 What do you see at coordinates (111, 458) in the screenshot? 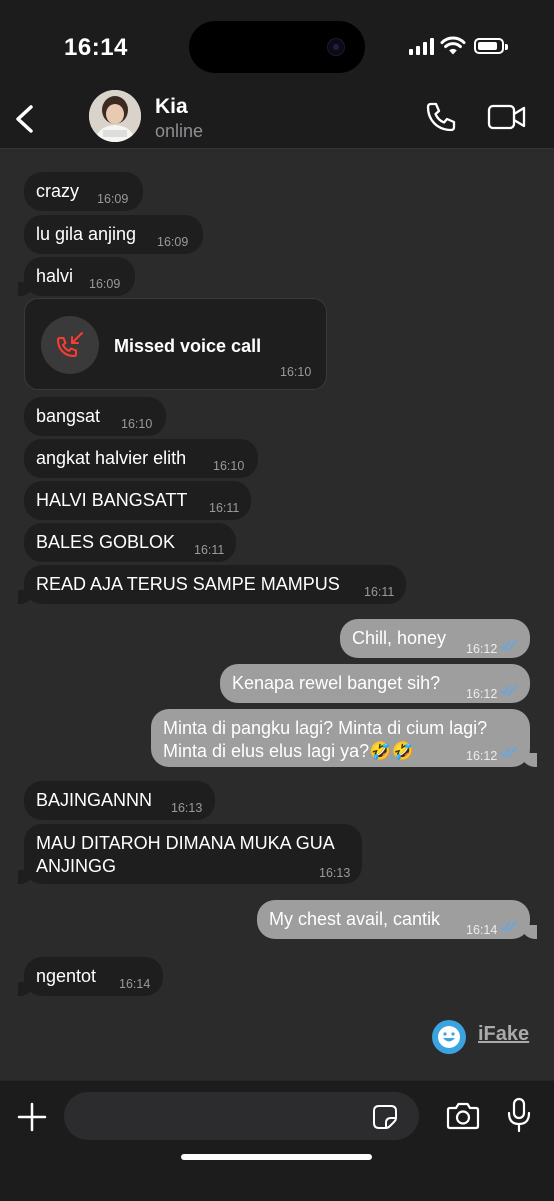
I see `message-text: angkat halvier elith` at bounding box center [111, 458].